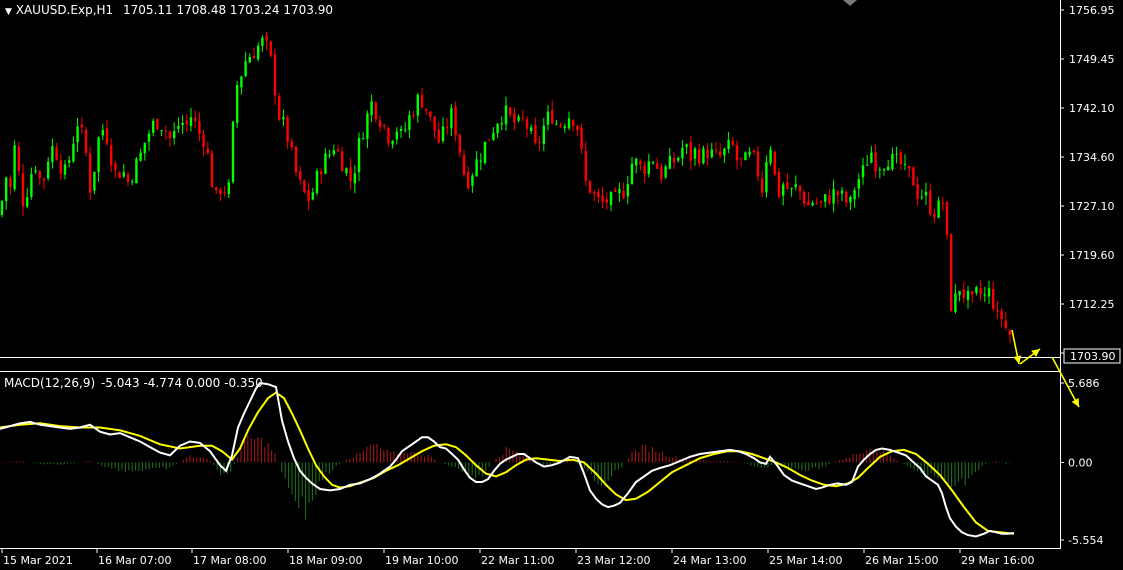 This screenshot has width=1123, height=570. What do you see at coordinates (1017, 359) in the screenshot?
I see `down-arrow-head` at bounding box center [1017, 359].